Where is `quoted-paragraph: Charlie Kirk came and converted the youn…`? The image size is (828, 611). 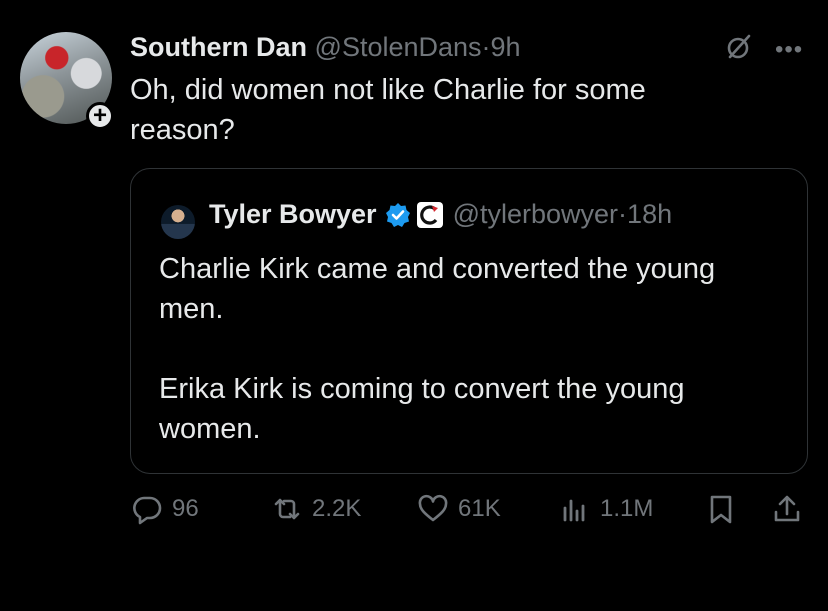
quoted-paragraph: Charlie Kirk came and converted the youn… is located at coordinates (437, 289).